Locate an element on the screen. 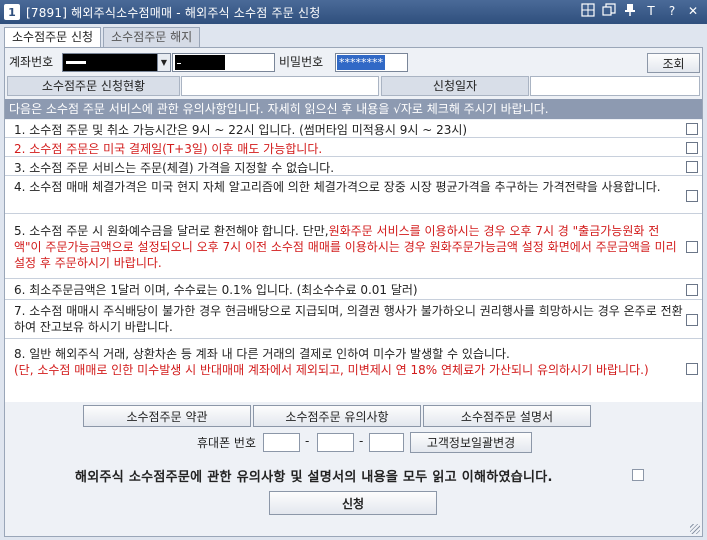  resize-grip-icon is located at coordinates (695, 529).